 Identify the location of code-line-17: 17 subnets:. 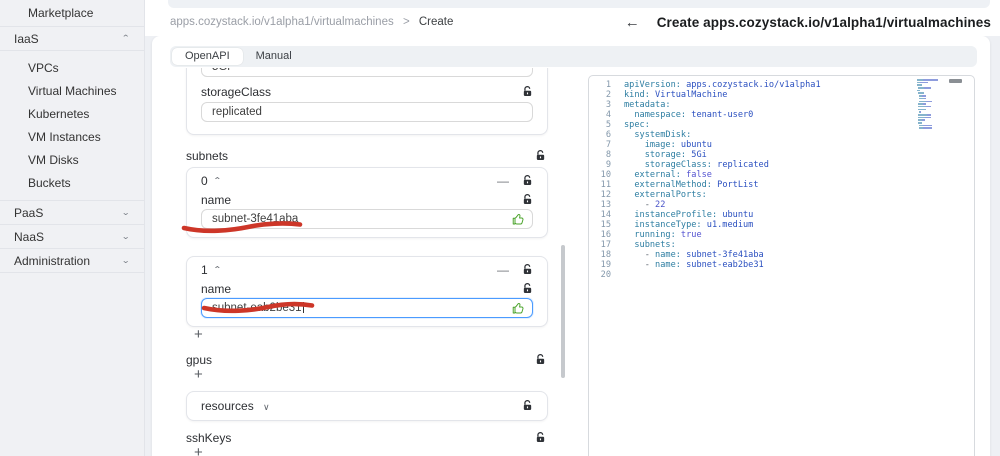
(781, 245).